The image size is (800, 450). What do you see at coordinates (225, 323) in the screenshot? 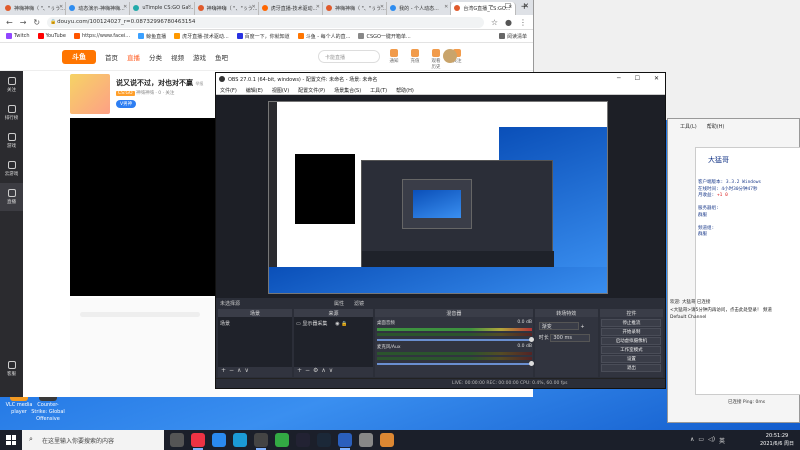
I see `scene-item: 场景` at bounding box center [225, 323].